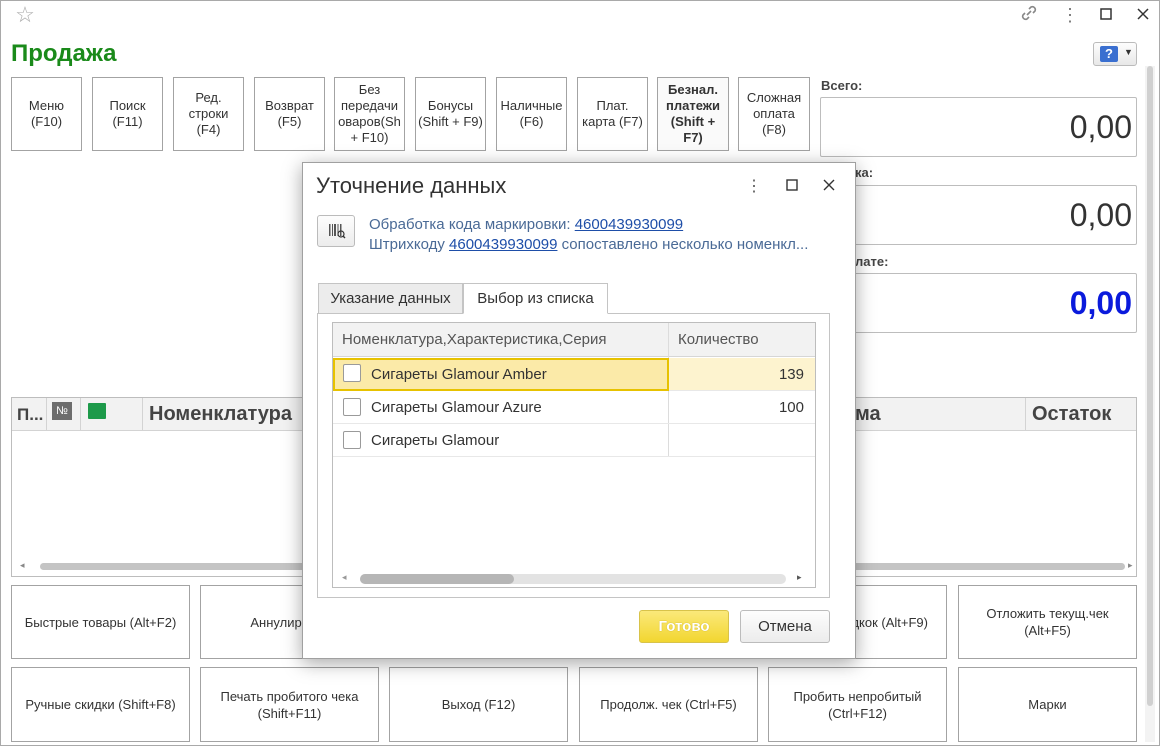  I want to click on question-icon: ?, so click(1109, 54).